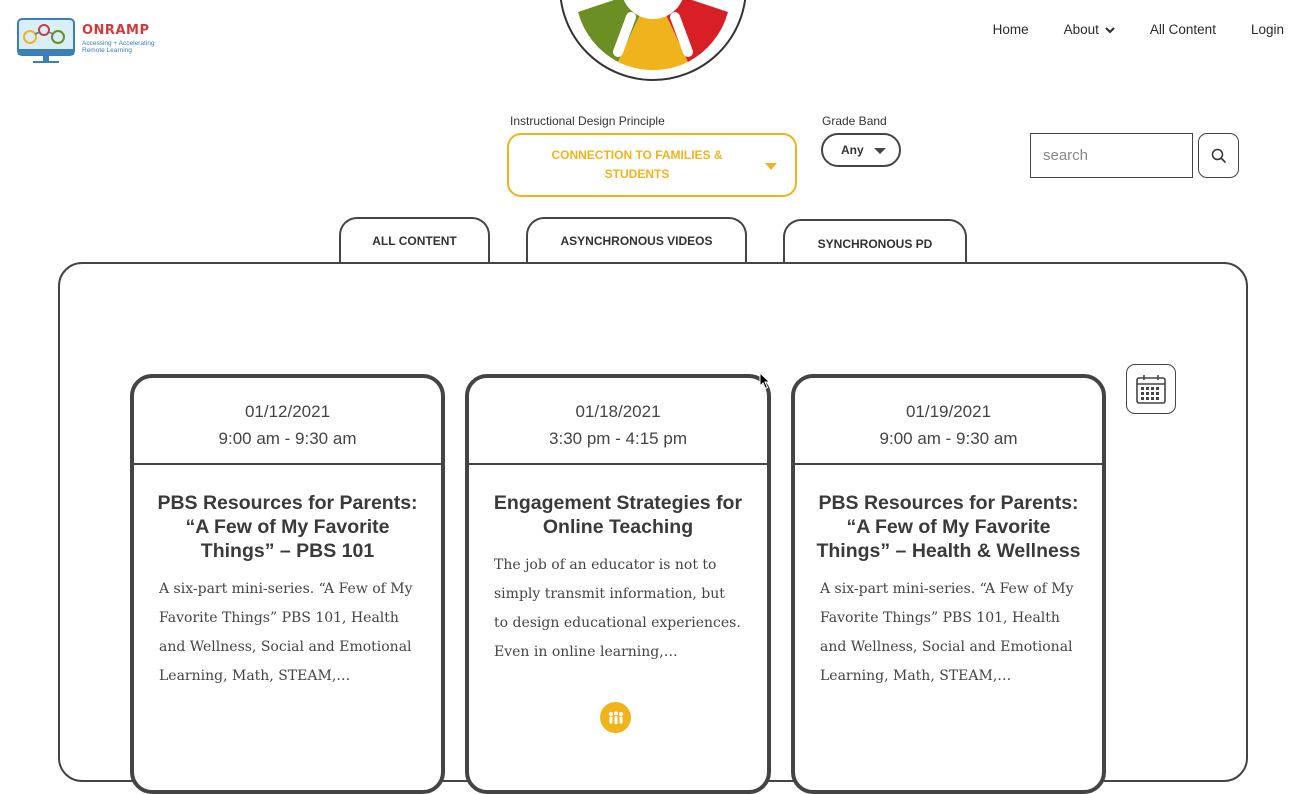 Image resolution: width=1301 pixels, height=794 pixels. What do you see at coordinates (765, 381) in the screenshot?
I see `mouse-cursor-icon` at bounding box center [765, 381].